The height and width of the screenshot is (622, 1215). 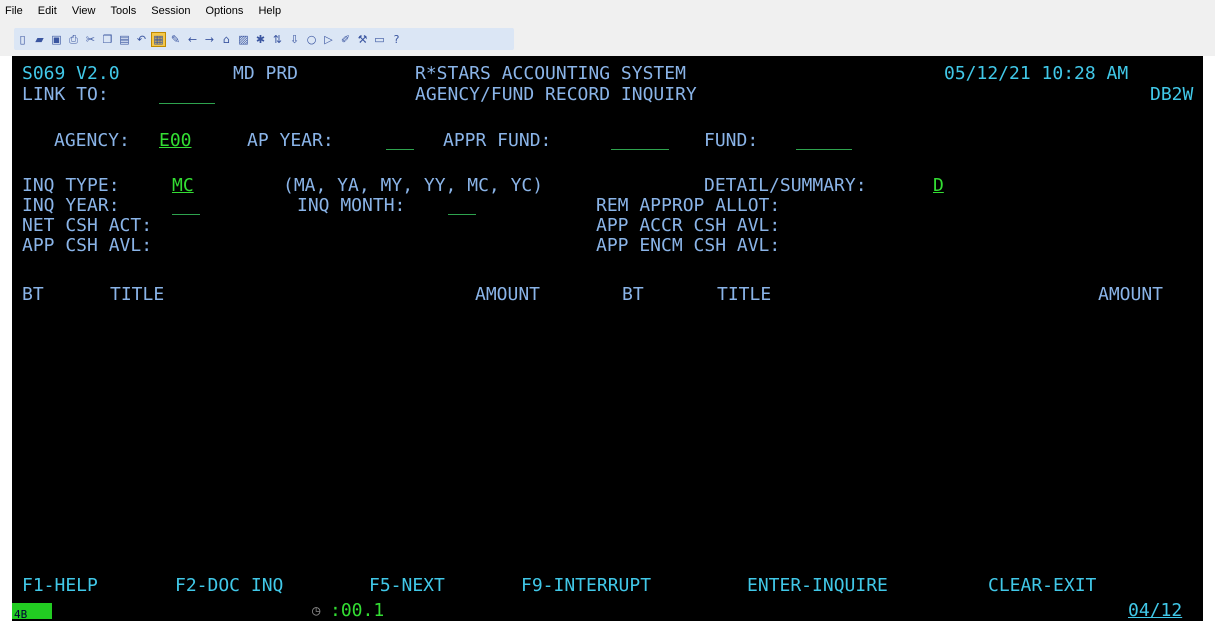 What do you see at coordinates (226, 8) in the screenshot?
I see `menu-options: Options` at bounding box center [226, 8].